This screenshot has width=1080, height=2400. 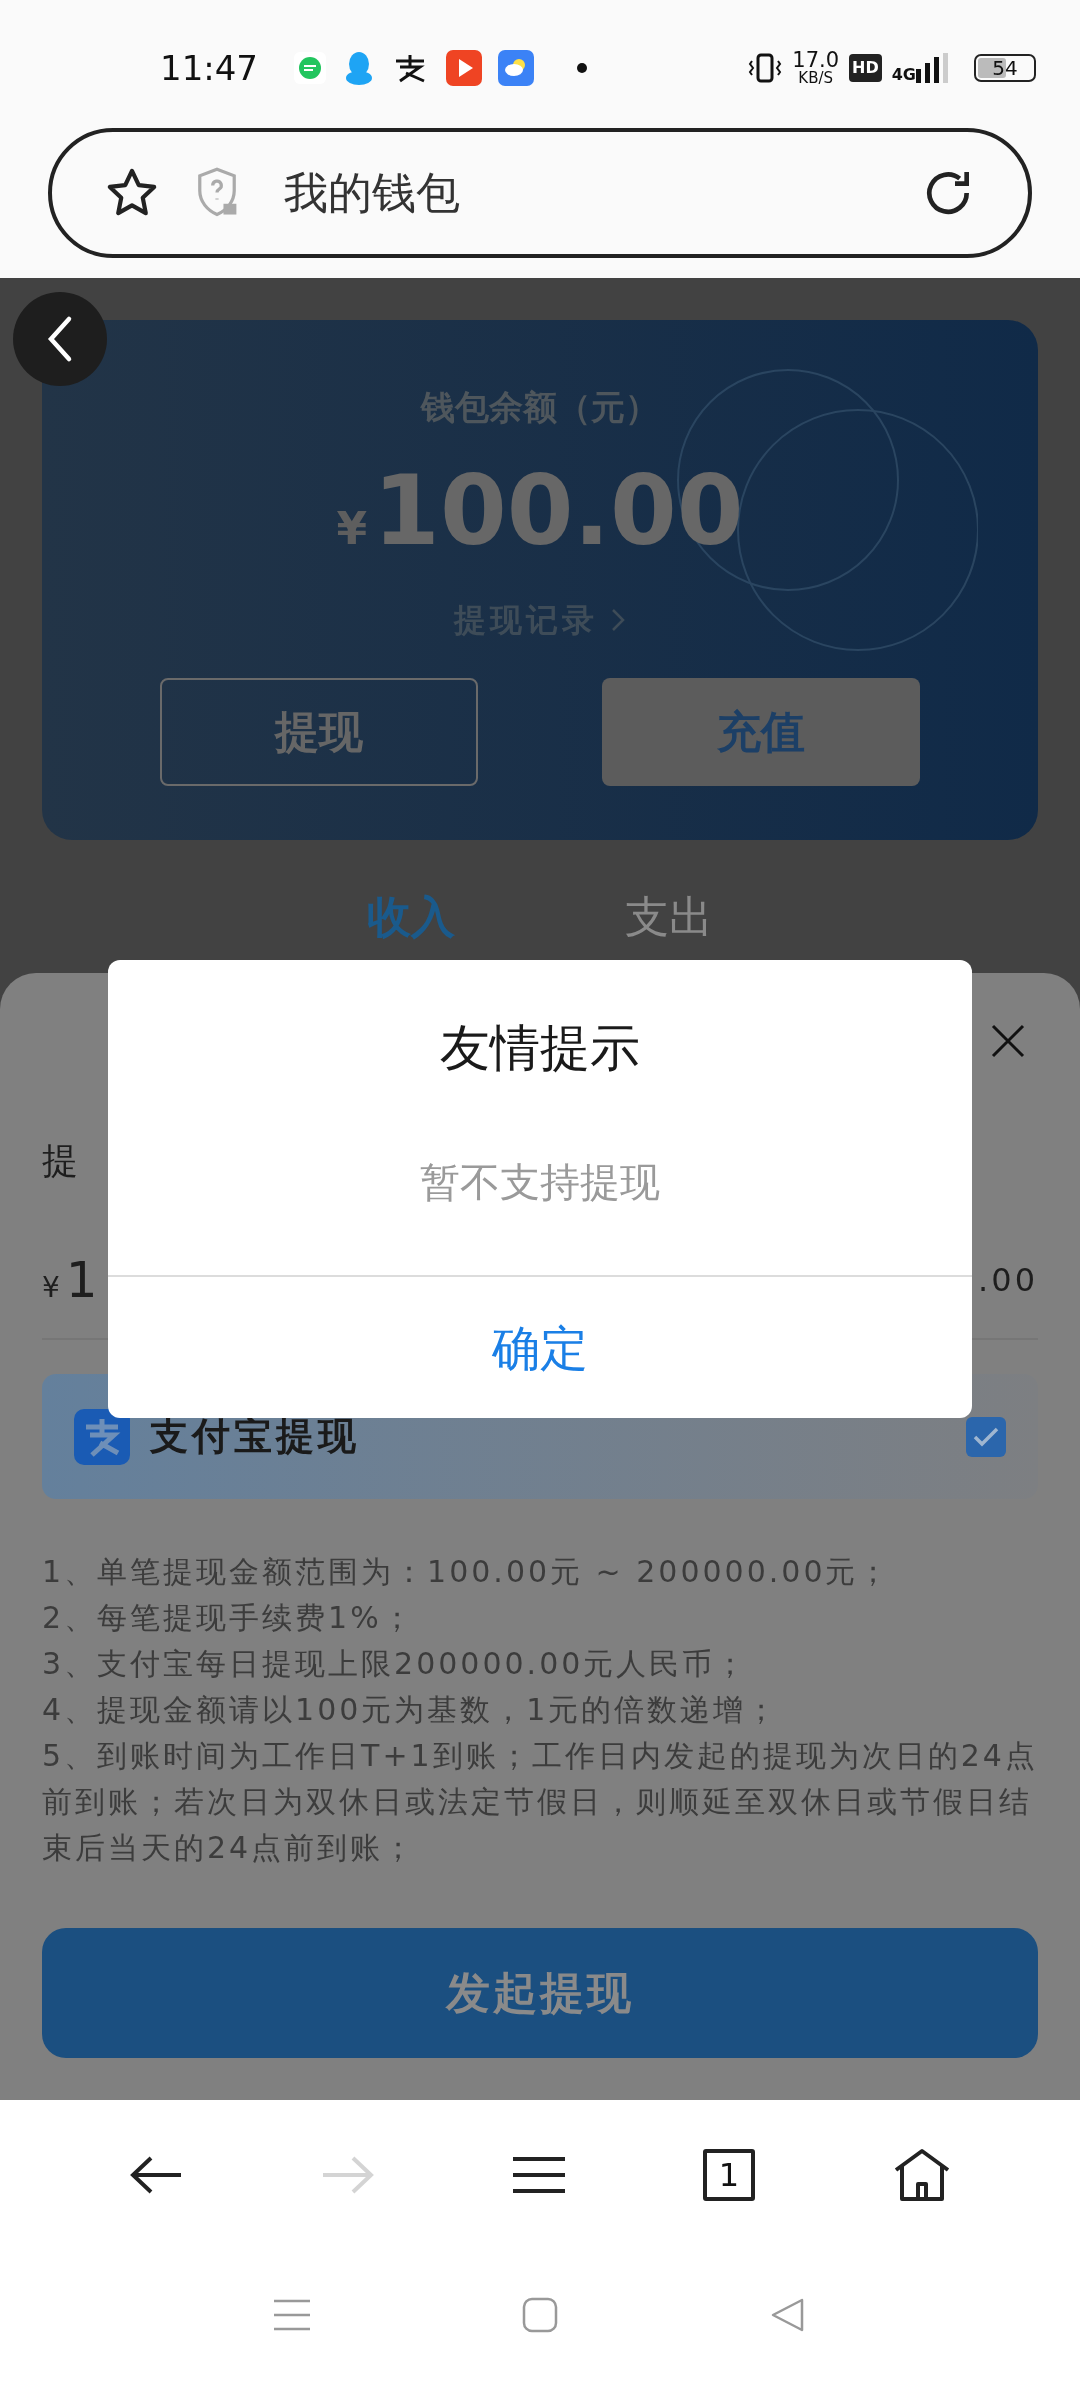 I want to click on recent-apps-icon, so click(x=292, y=2315).